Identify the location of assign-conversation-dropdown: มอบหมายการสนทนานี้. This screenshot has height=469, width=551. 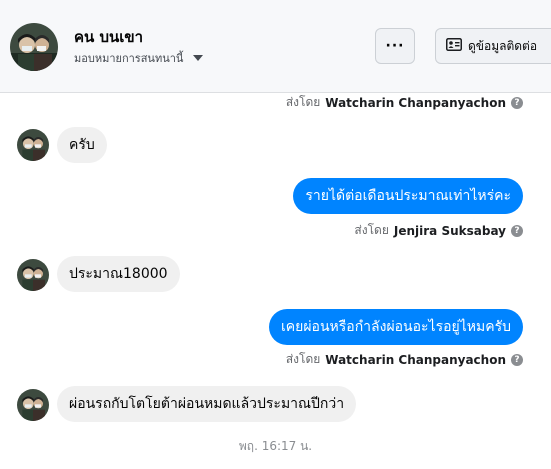
(139, 58).